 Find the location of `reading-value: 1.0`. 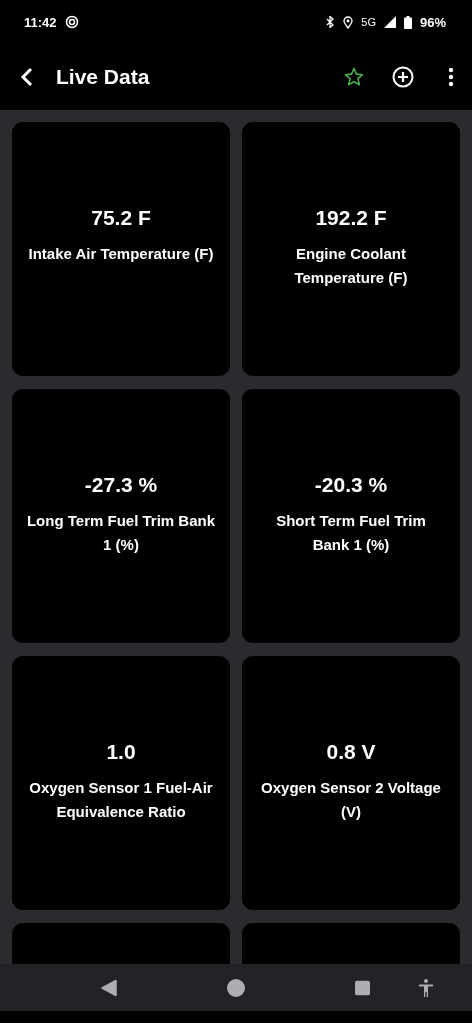

reading-value: 1.0 is located at coordinates (121, 752).